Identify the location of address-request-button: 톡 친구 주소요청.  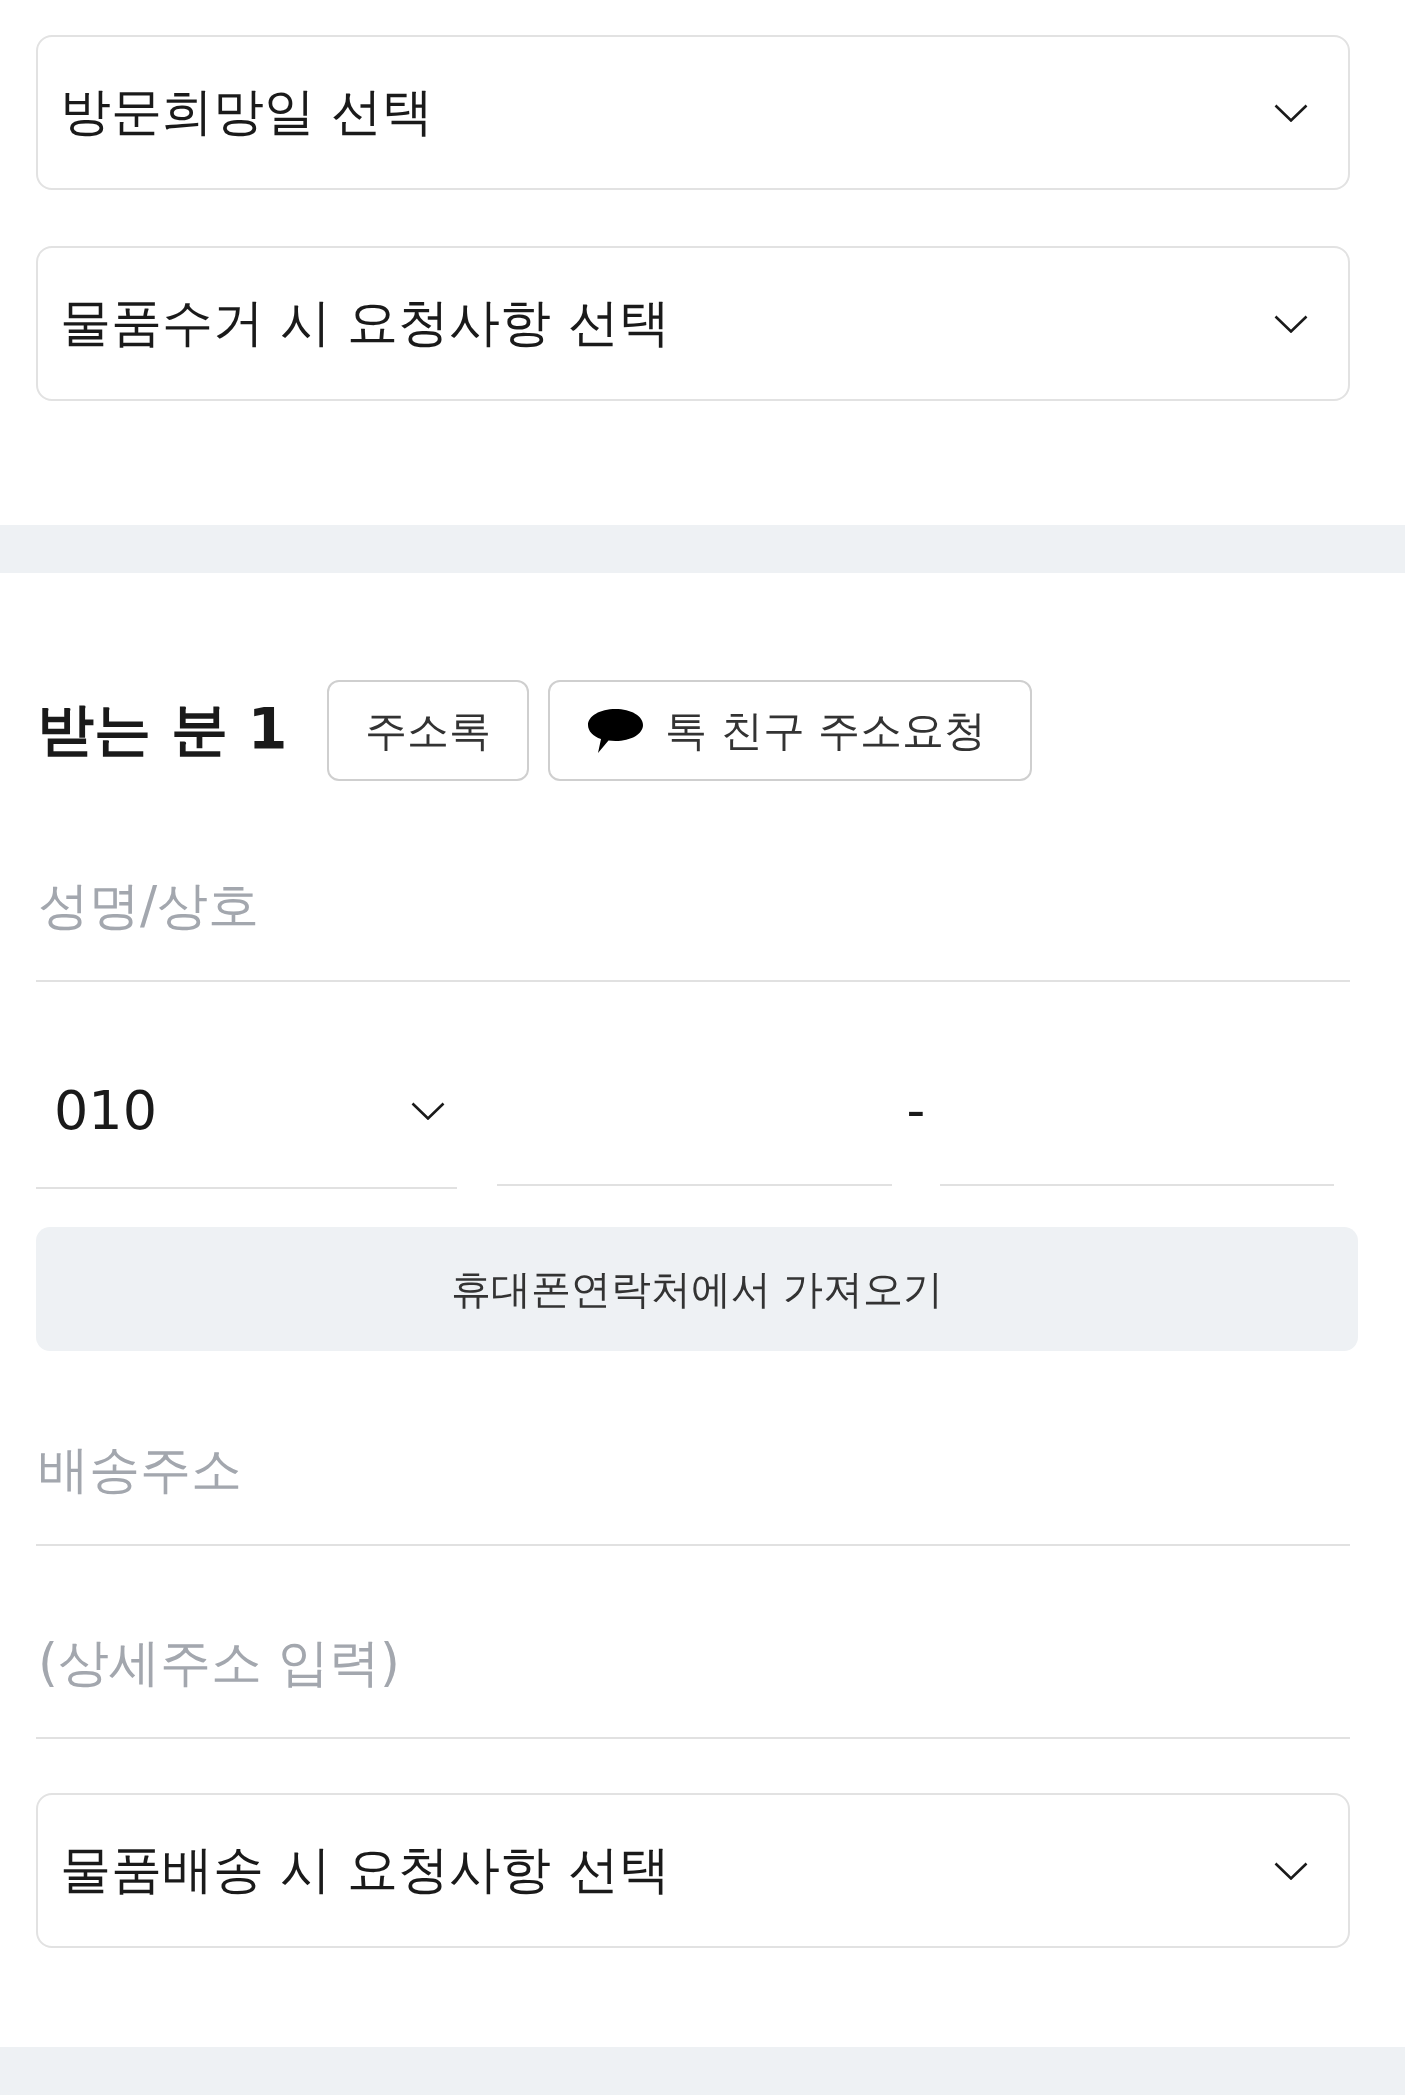
(790, 730).